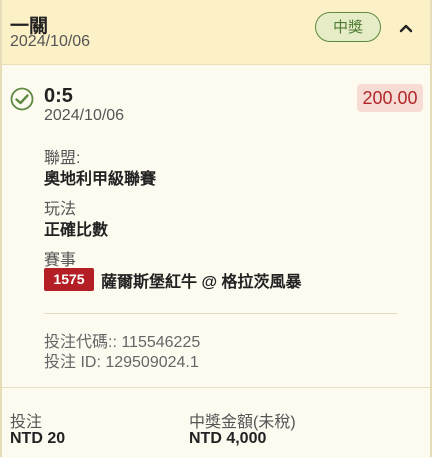 This screenshot has height=458, width=432. What do you see at coordinates (201, 282) in the screenshot?
I see `event-name: 薩爾斯堡紅牛 @ 格拉茨風暴` at bounding box center [201, 282].